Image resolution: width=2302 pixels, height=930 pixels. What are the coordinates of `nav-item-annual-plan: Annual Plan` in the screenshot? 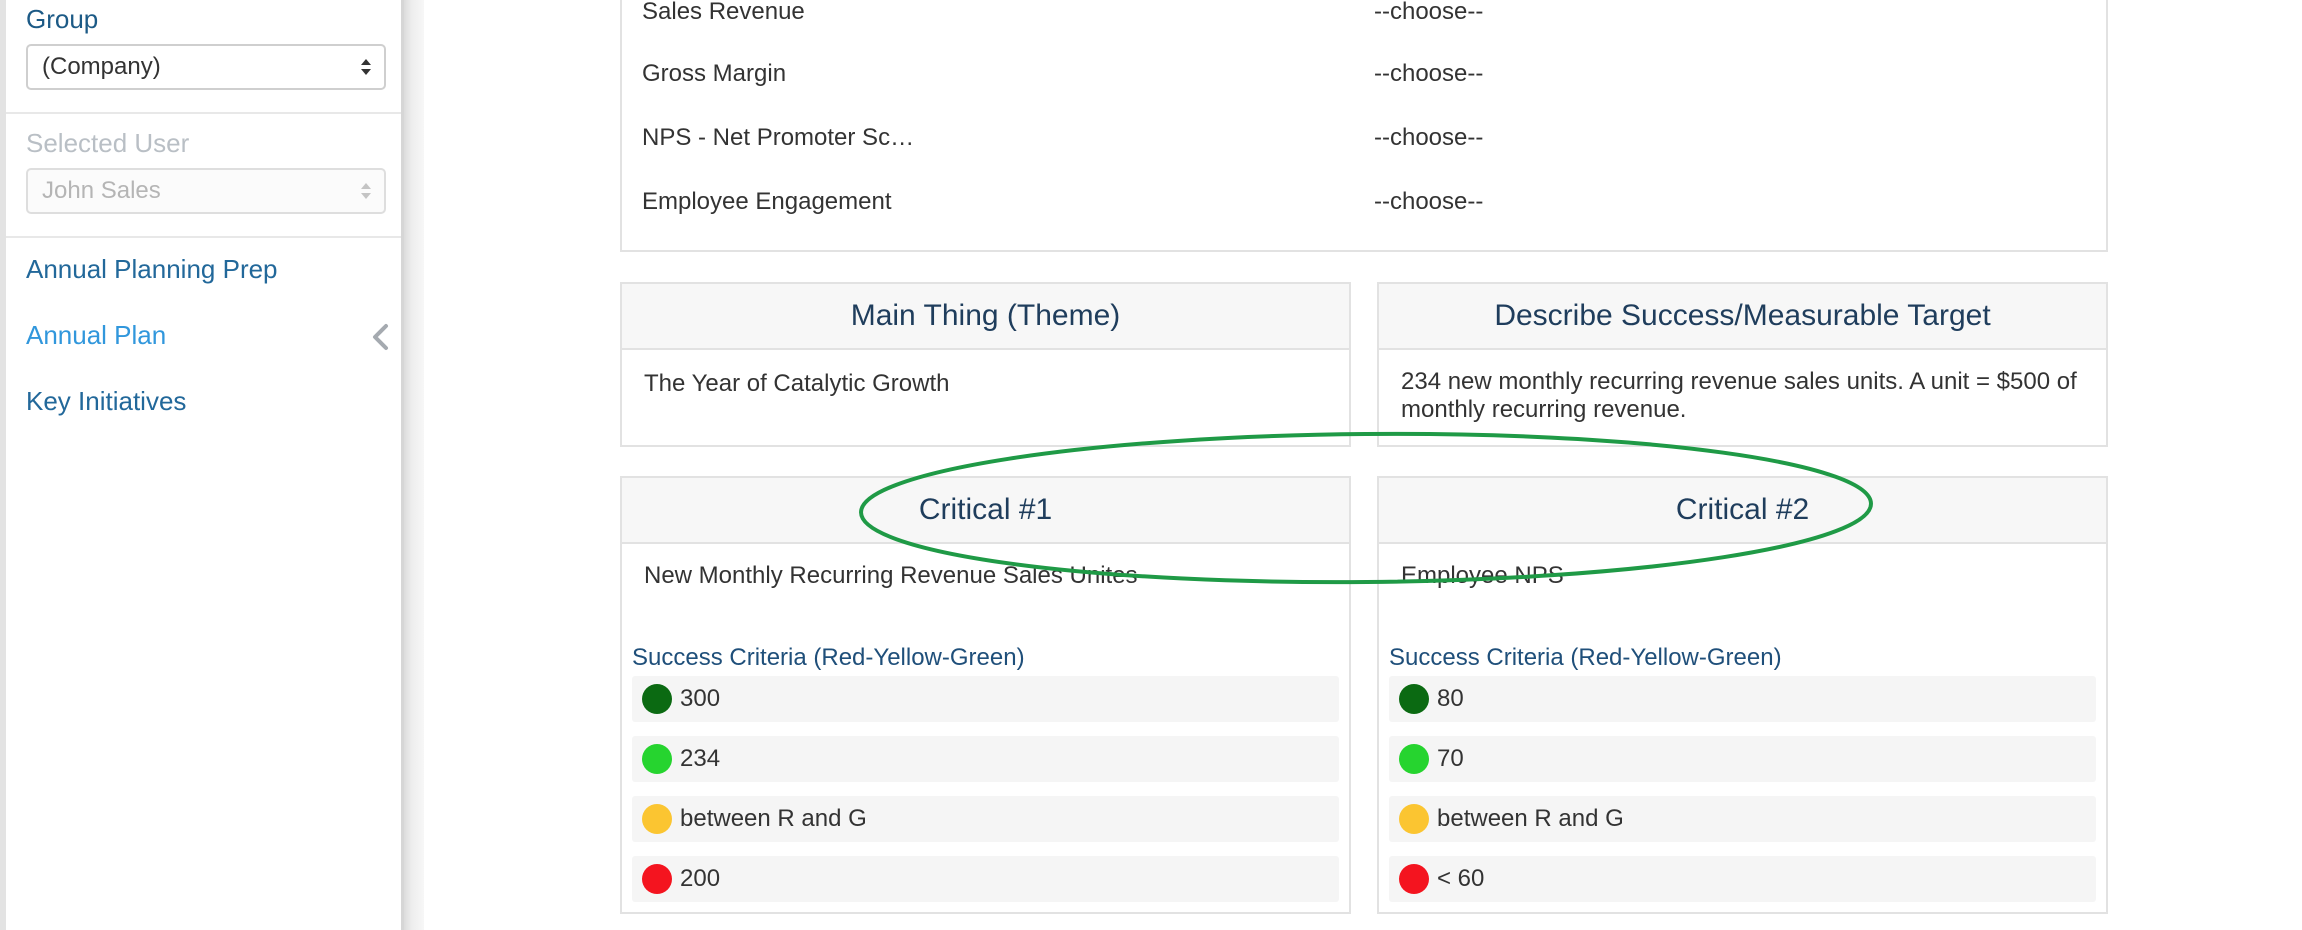 It's located at (96, 335).